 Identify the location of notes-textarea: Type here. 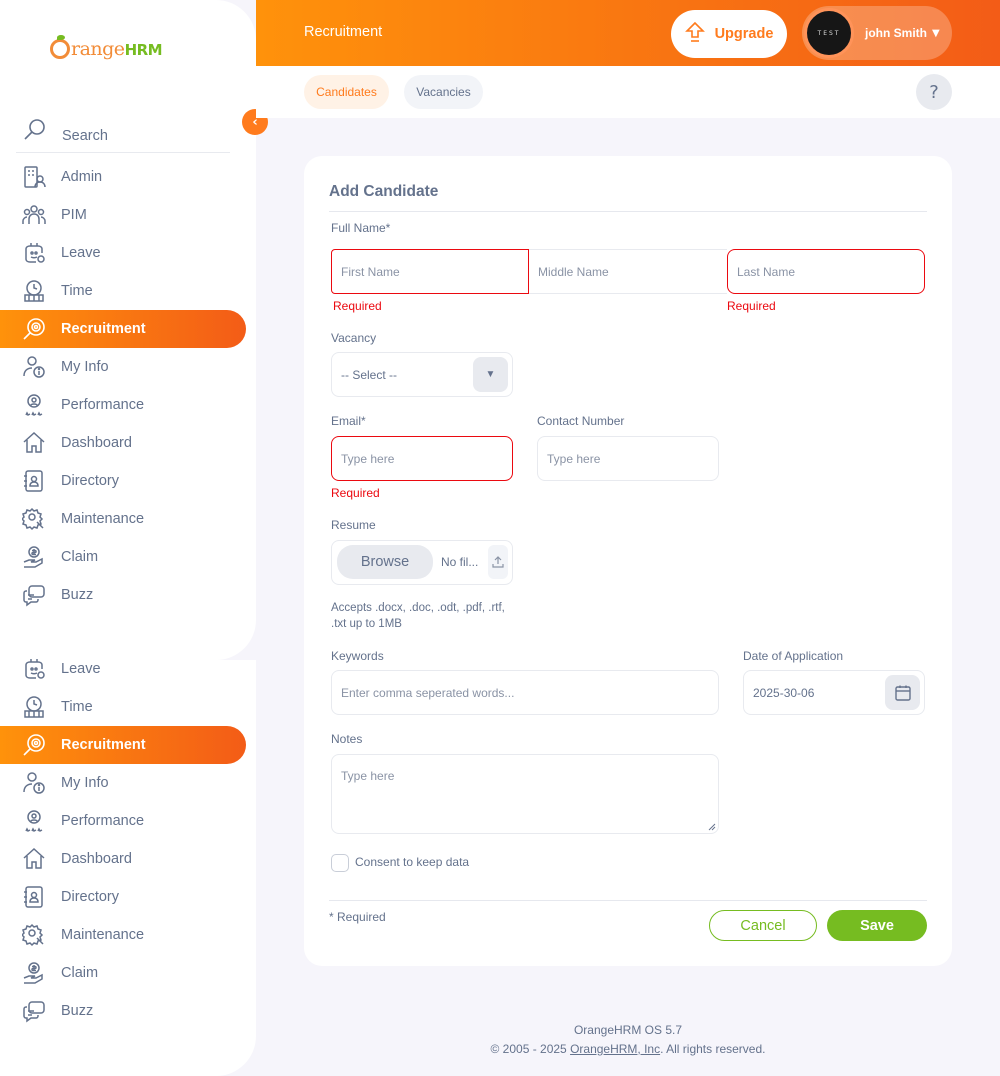
(525, 794).